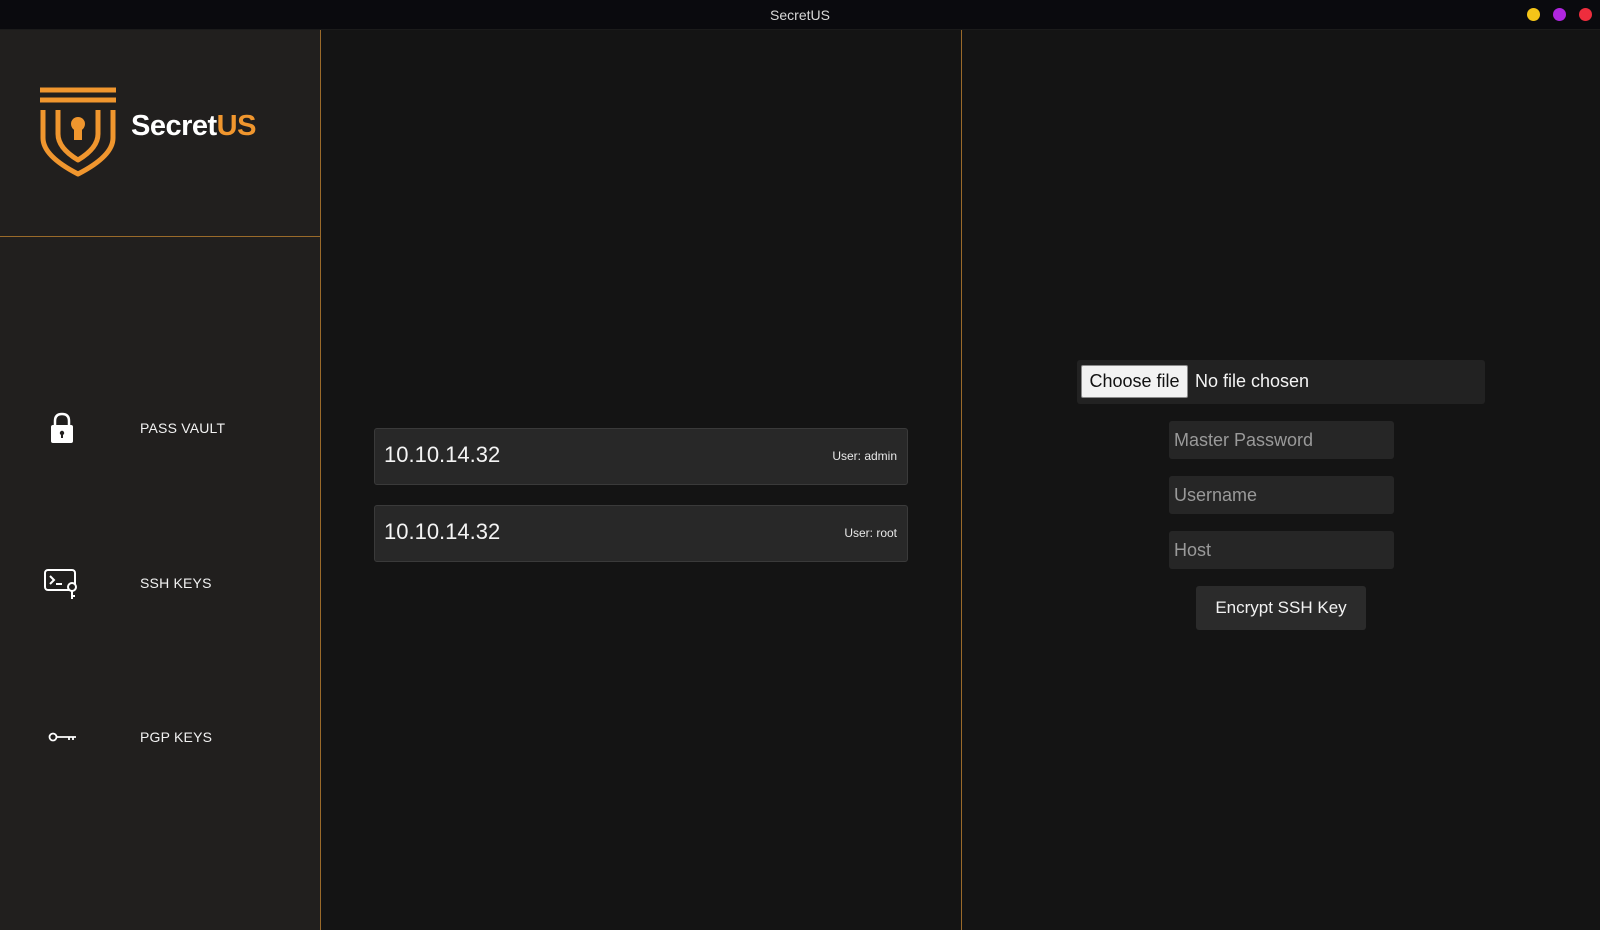  I want to click on list-item: 10.10.14.32 User: admin, so click(641, 456).